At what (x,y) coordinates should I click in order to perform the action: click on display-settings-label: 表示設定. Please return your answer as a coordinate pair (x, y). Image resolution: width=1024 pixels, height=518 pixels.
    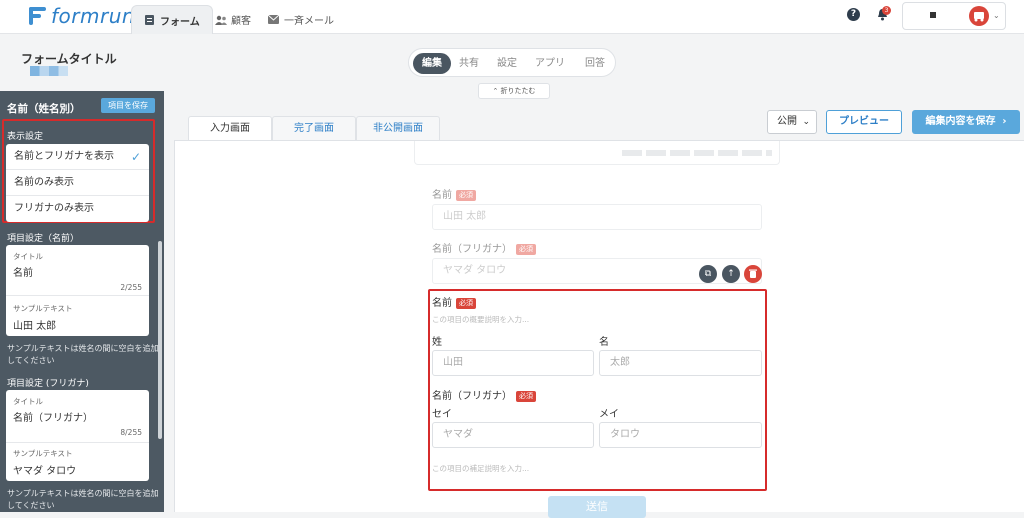
    Looking at the image, I should click on (25, 137).